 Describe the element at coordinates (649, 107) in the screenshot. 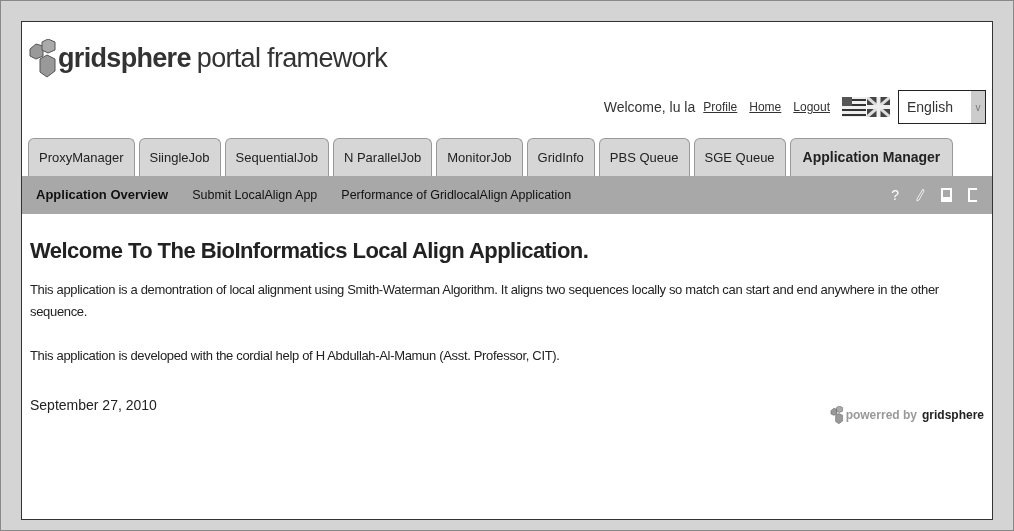

I see `welcome-text: Welcome, lu la` at that location.